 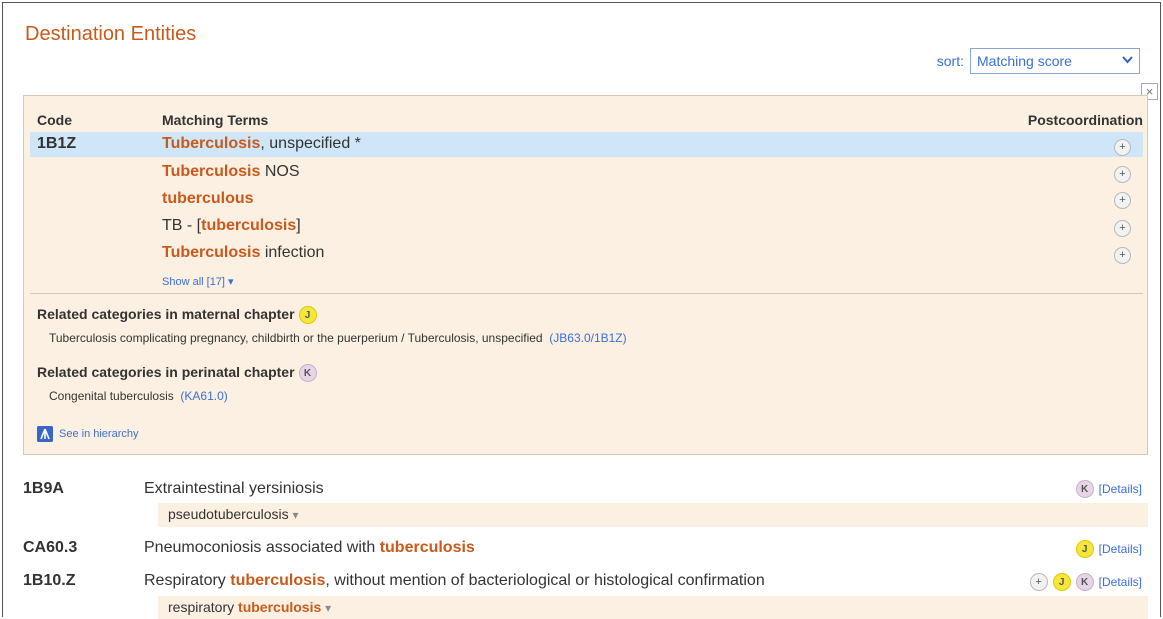 I want to click on term-highlight: tuberculous, so click(x=208, y=198).